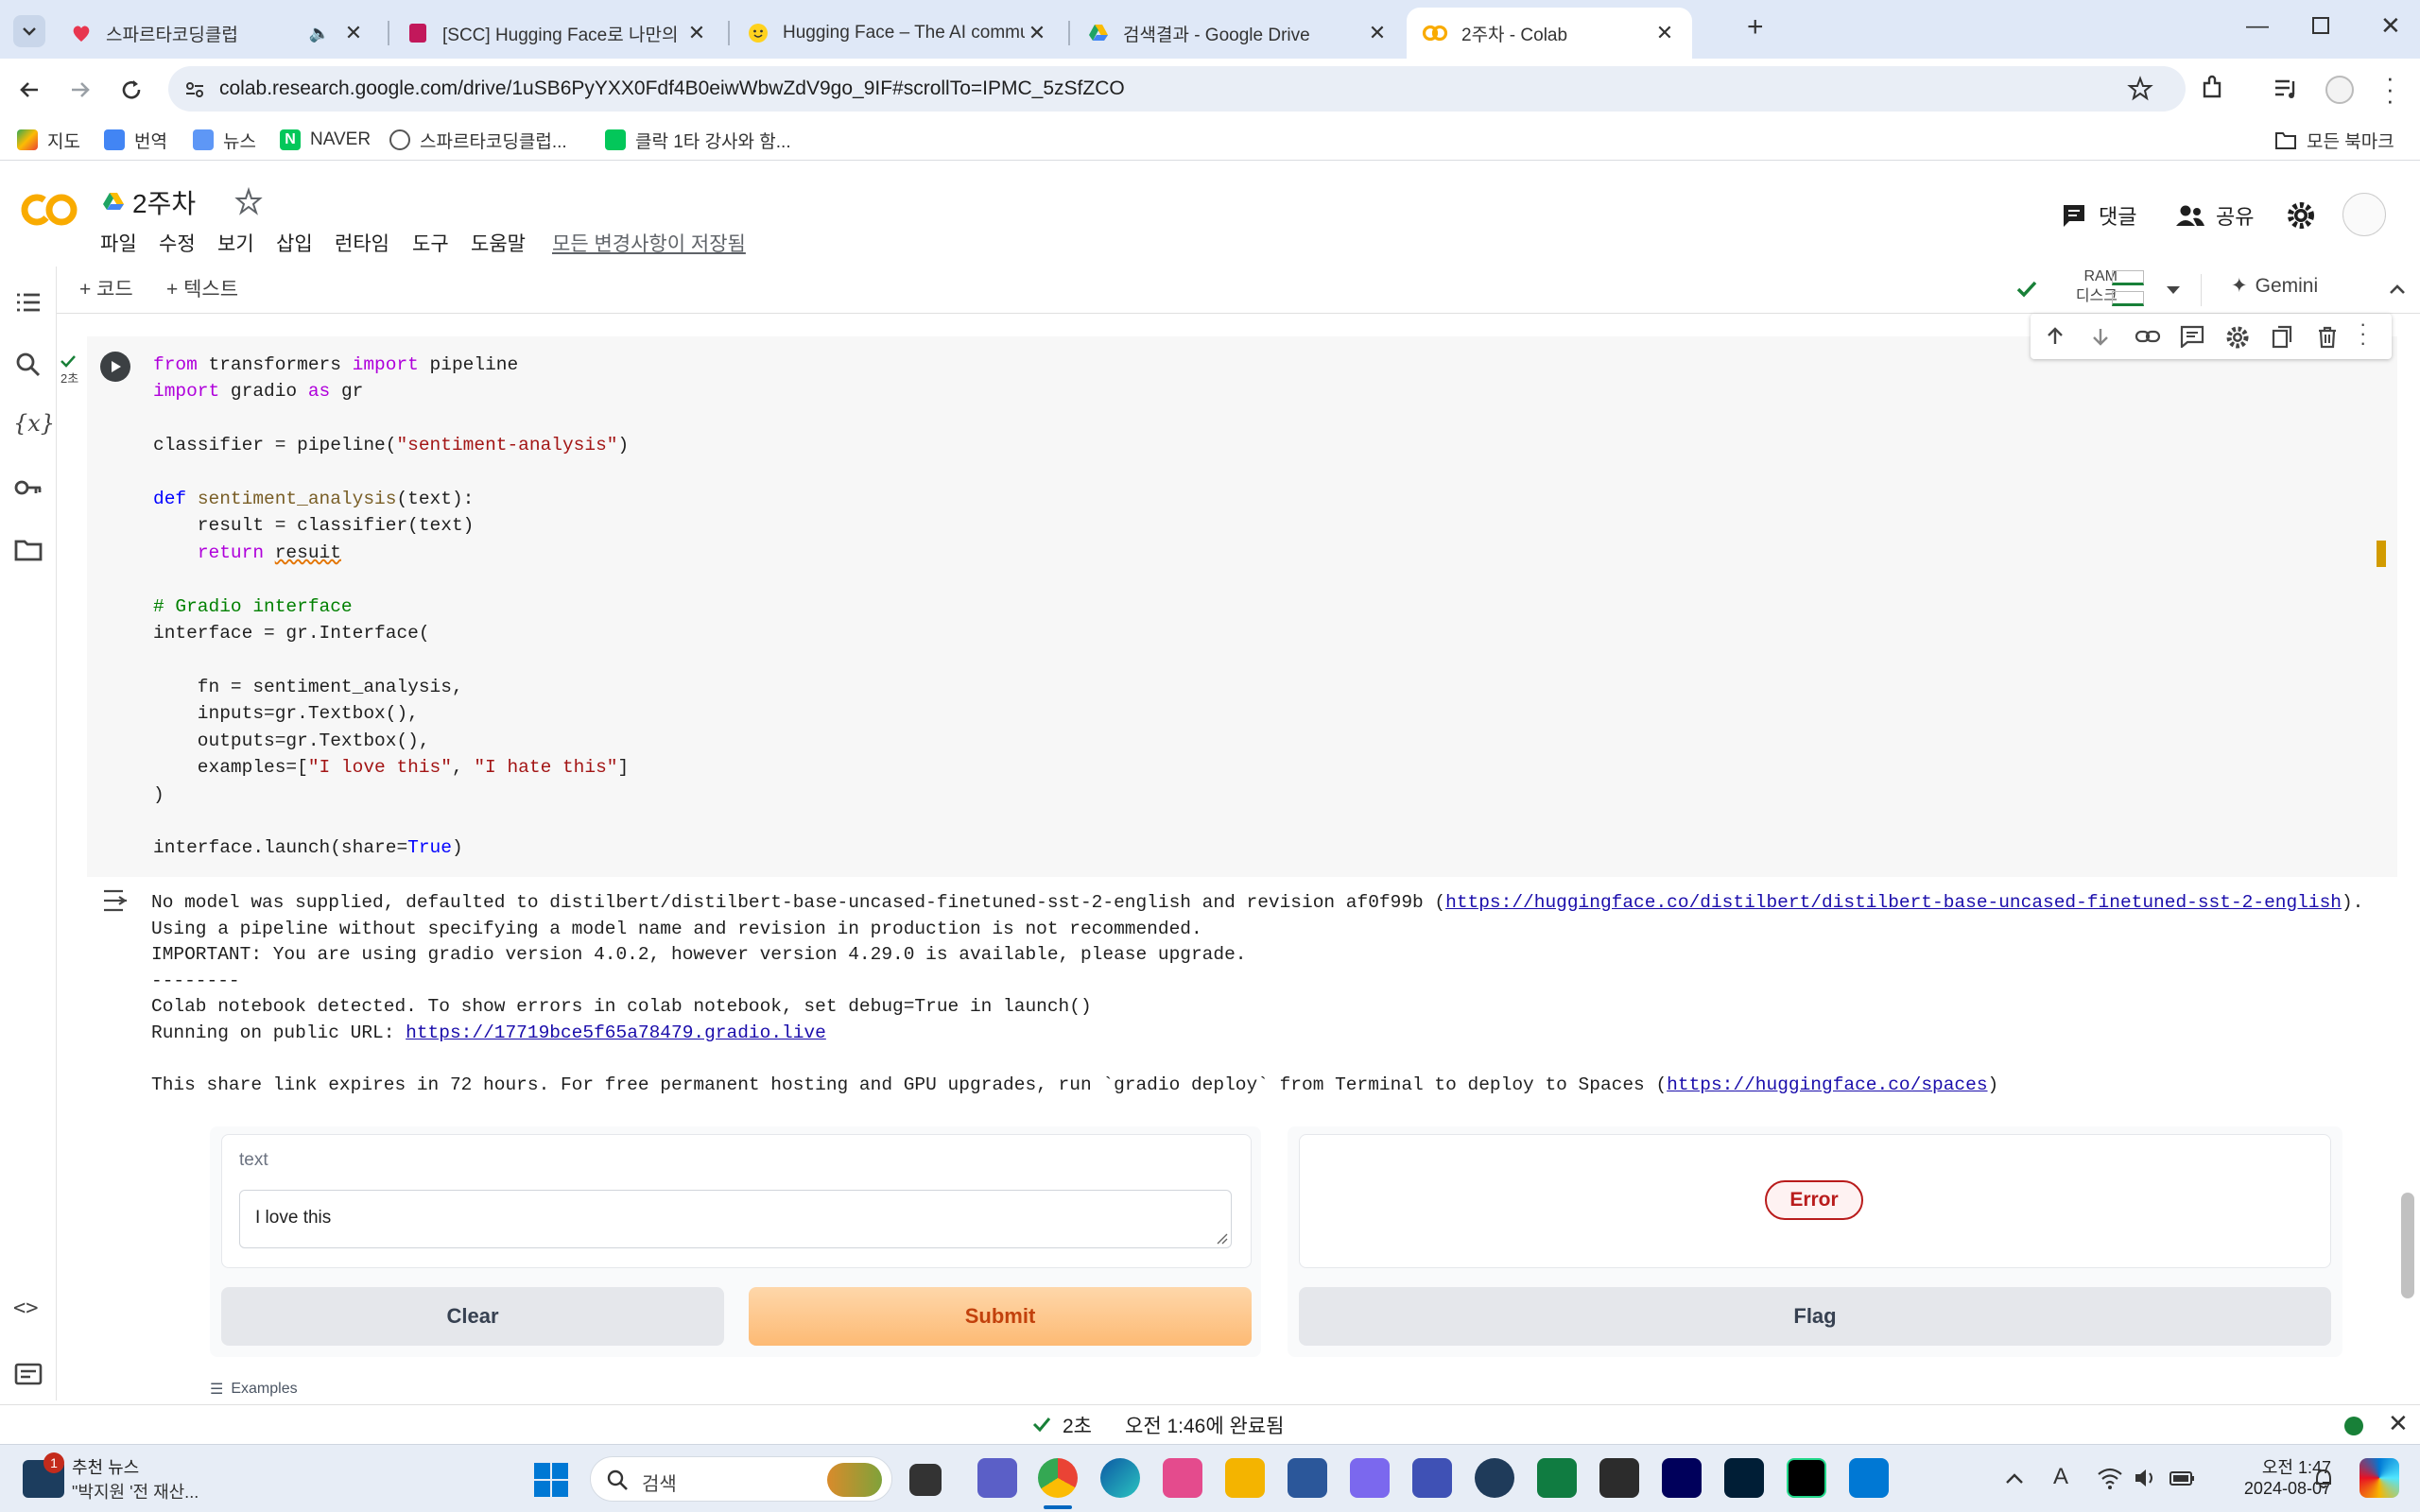  What do you see at coordinates (80, 90) in the screenshot?
I see `forward-icon` at bounding box center [80, 90].